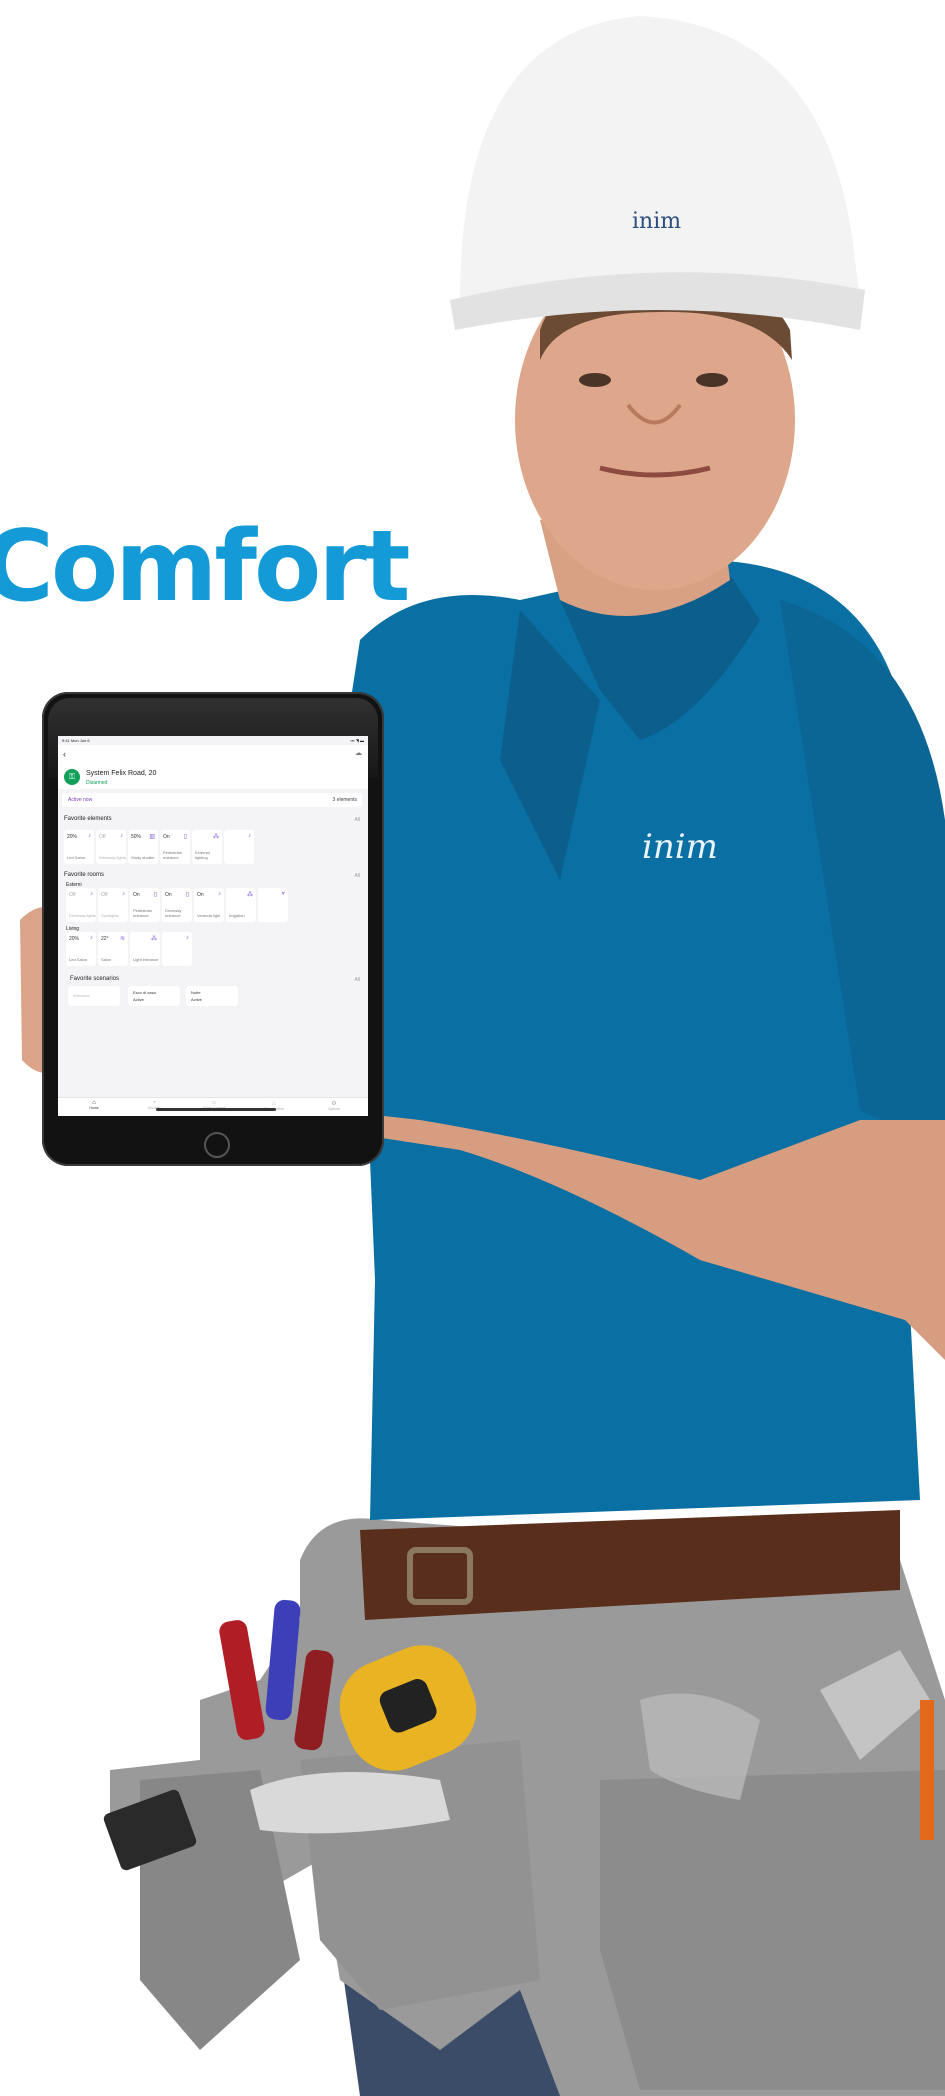 The image size is (945, 2096). Describe the element at coordinates (143, 857) in the screenshot. I see `tile-name: Study shutter` at that location.